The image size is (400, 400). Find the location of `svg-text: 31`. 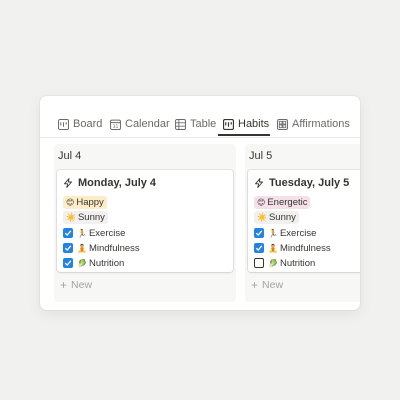

svg-text: 31 is located at coordinates (116, 126).